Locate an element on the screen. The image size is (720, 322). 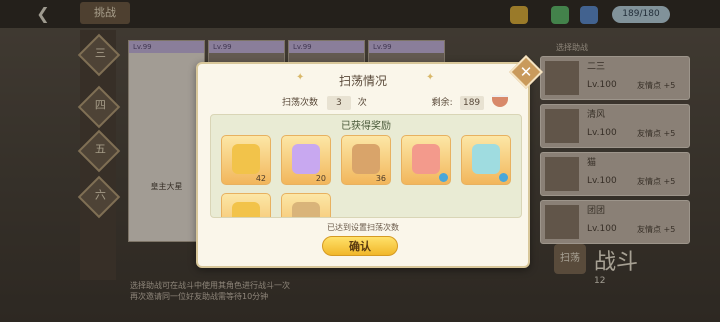
reward-item: 42 is located at coordinates (246, 160).